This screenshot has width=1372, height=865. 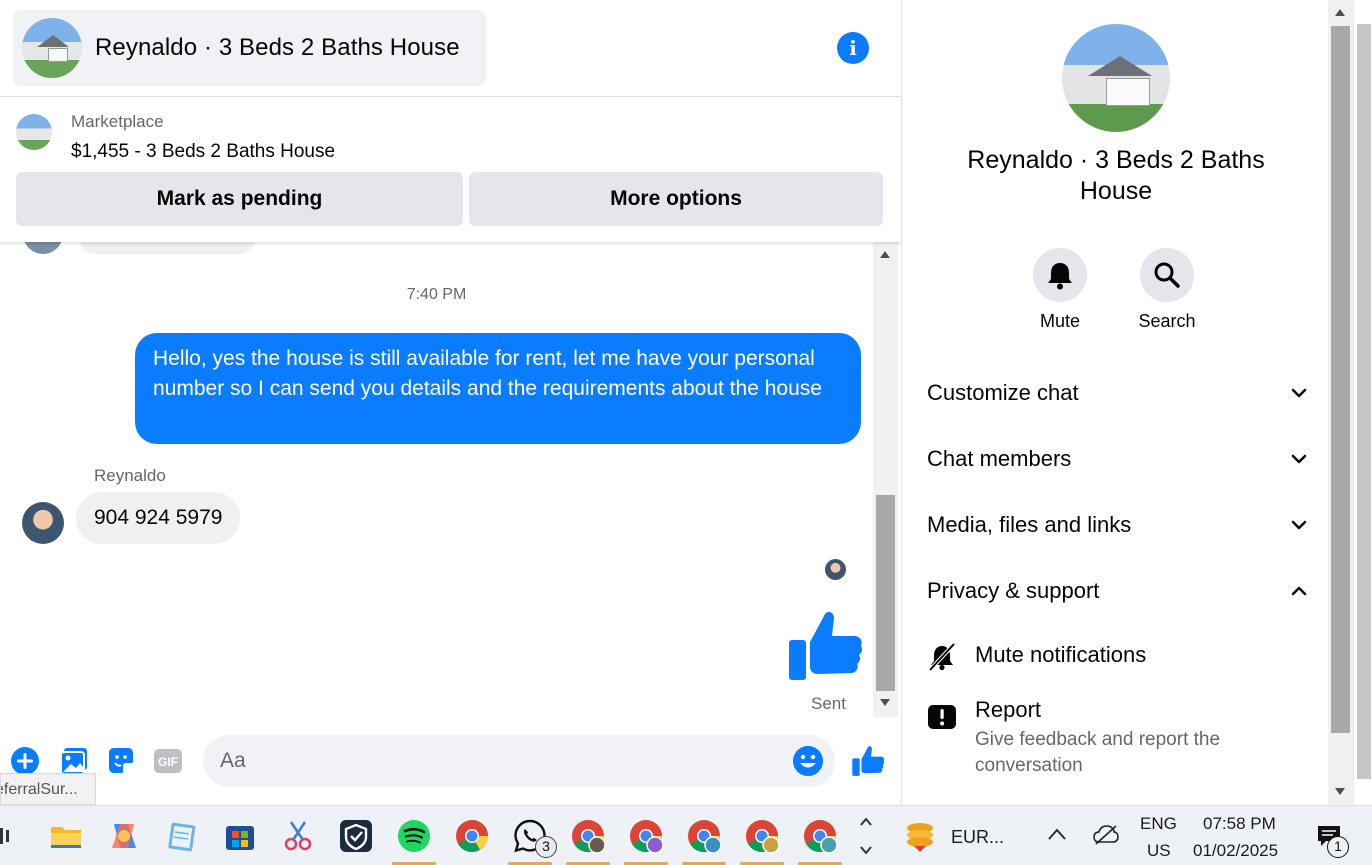 I want to click on search-button, so click(x=1167, y=275).